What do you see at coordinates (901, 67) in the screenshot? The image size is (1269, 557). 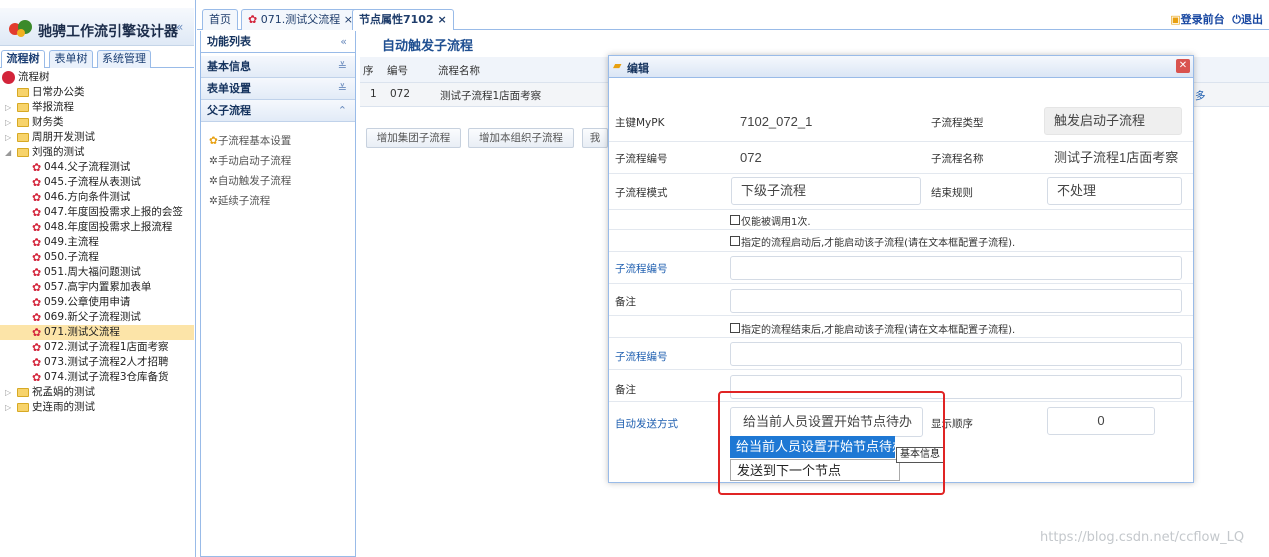 I see `dialog-header: ▰ 编辑 ✕` at bounding box center [901, 67].